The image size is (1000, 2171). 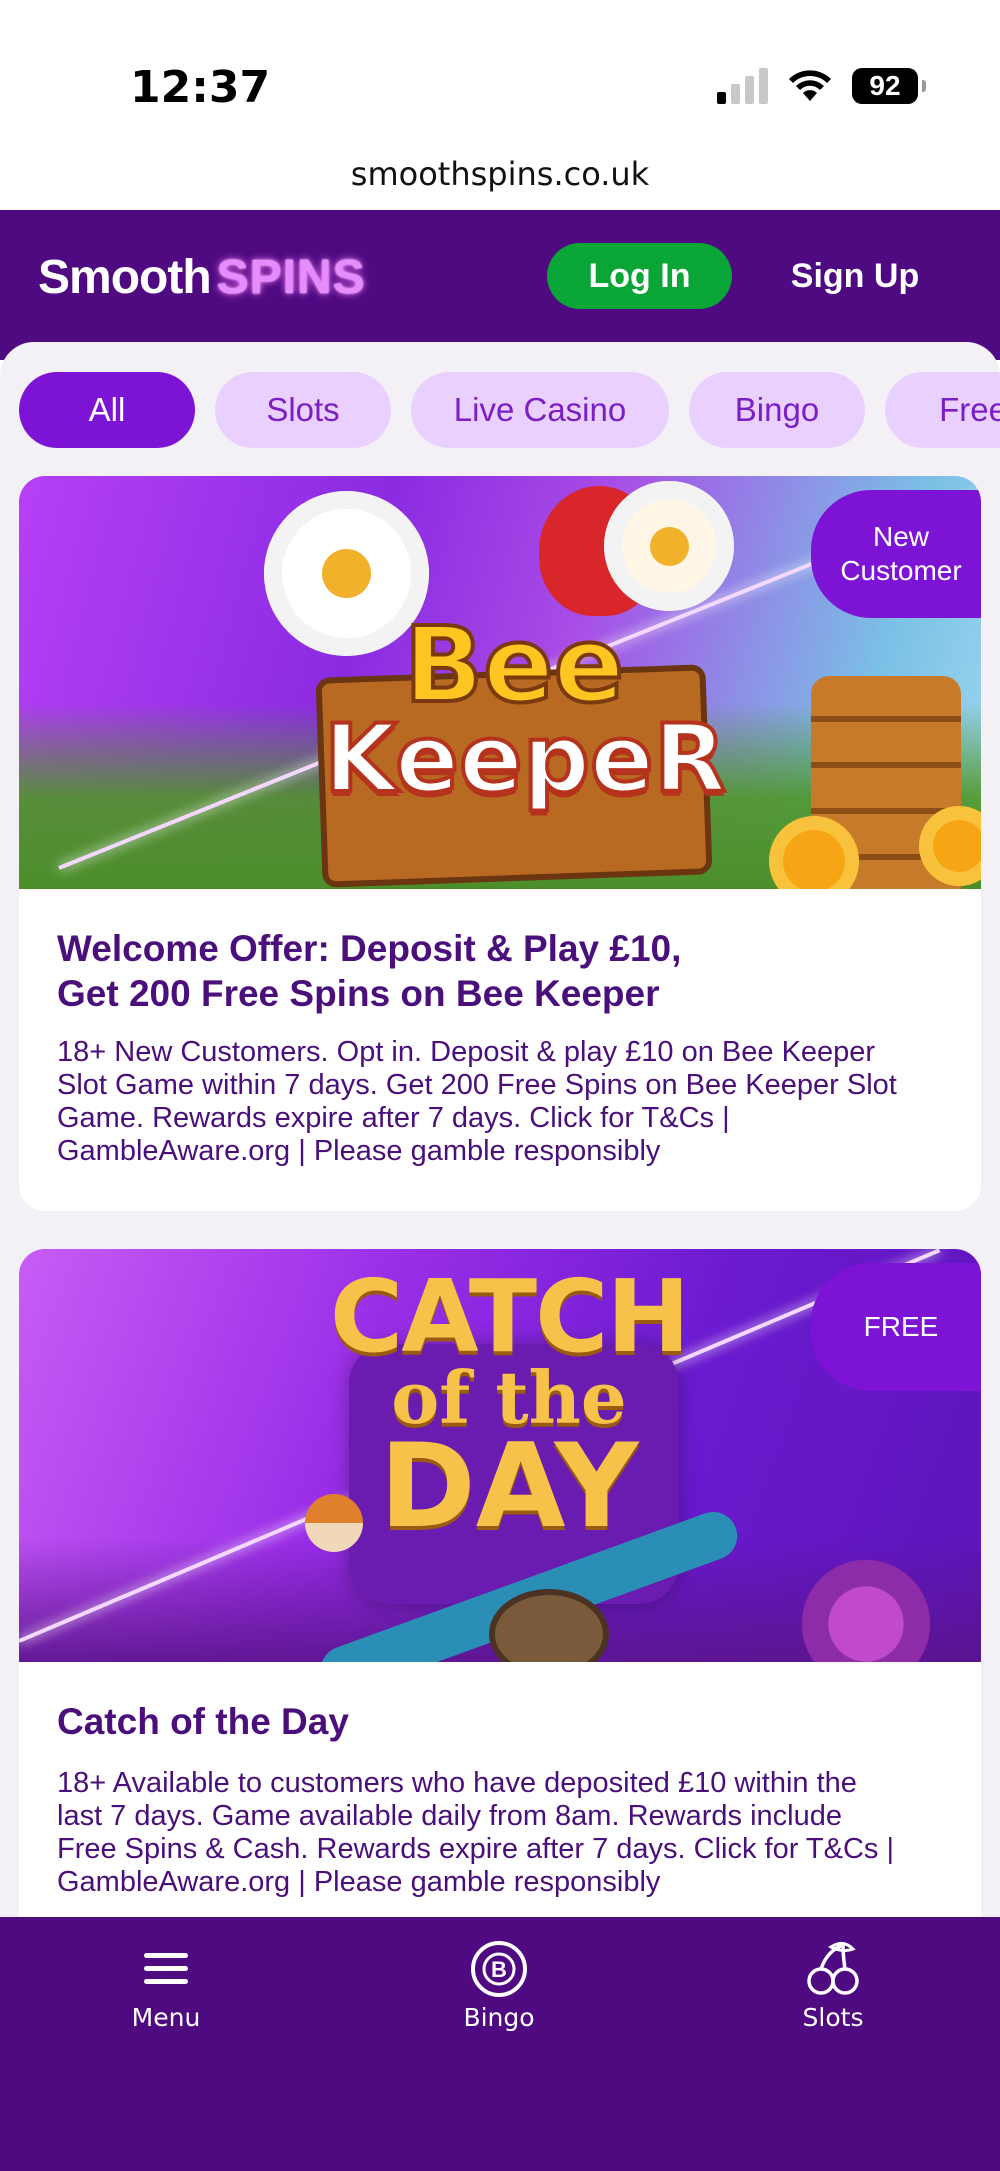 What do you see at coordinates (500, 2044) in the screenshot?
I see `bottom-navigation: Menu B Bingo Slots` at bounding box center [500, 2044].